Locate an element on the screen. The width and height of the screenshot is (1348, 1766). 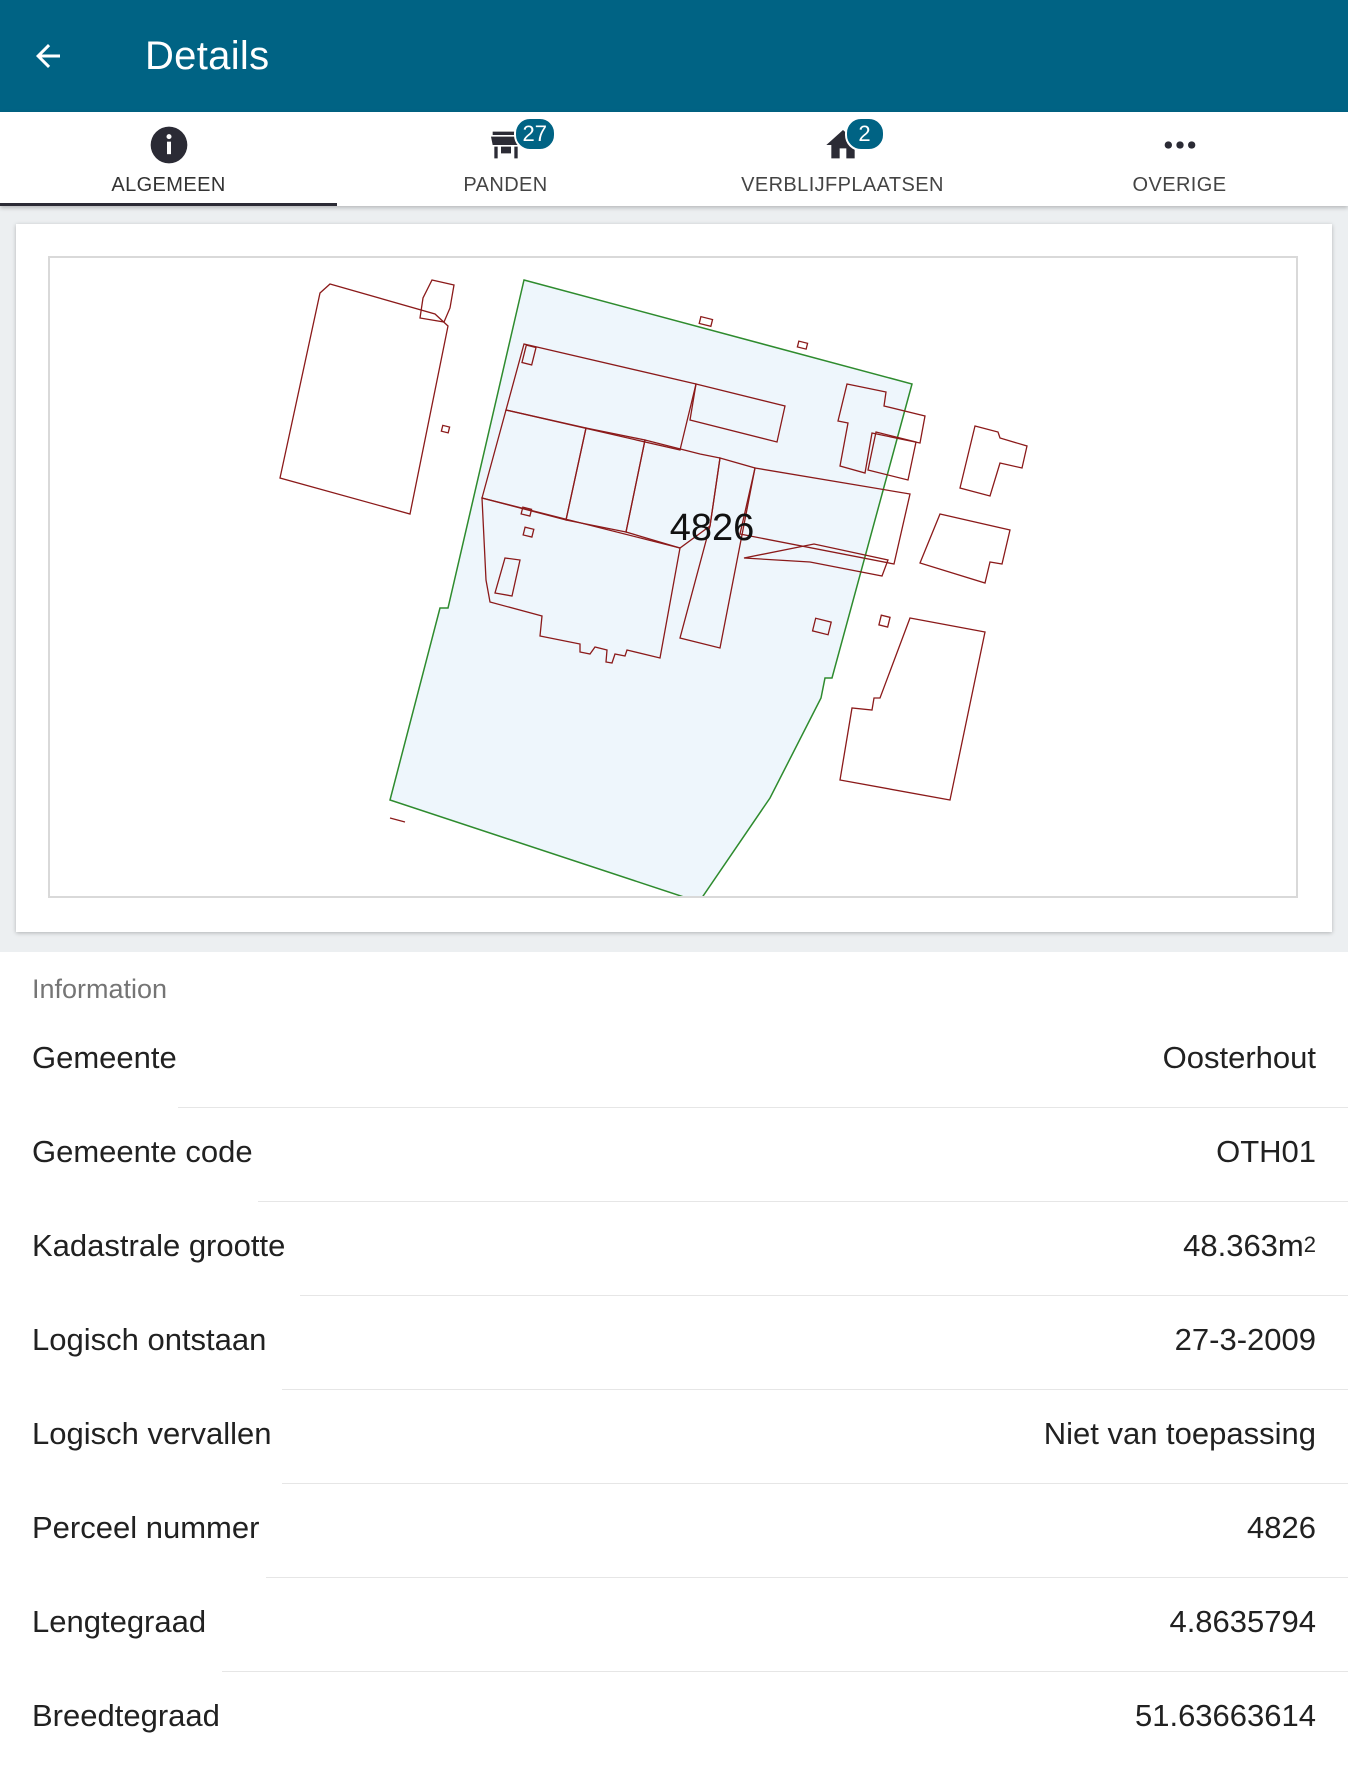
row-value: Oosterhout is located at coordinates (1239, 1057).